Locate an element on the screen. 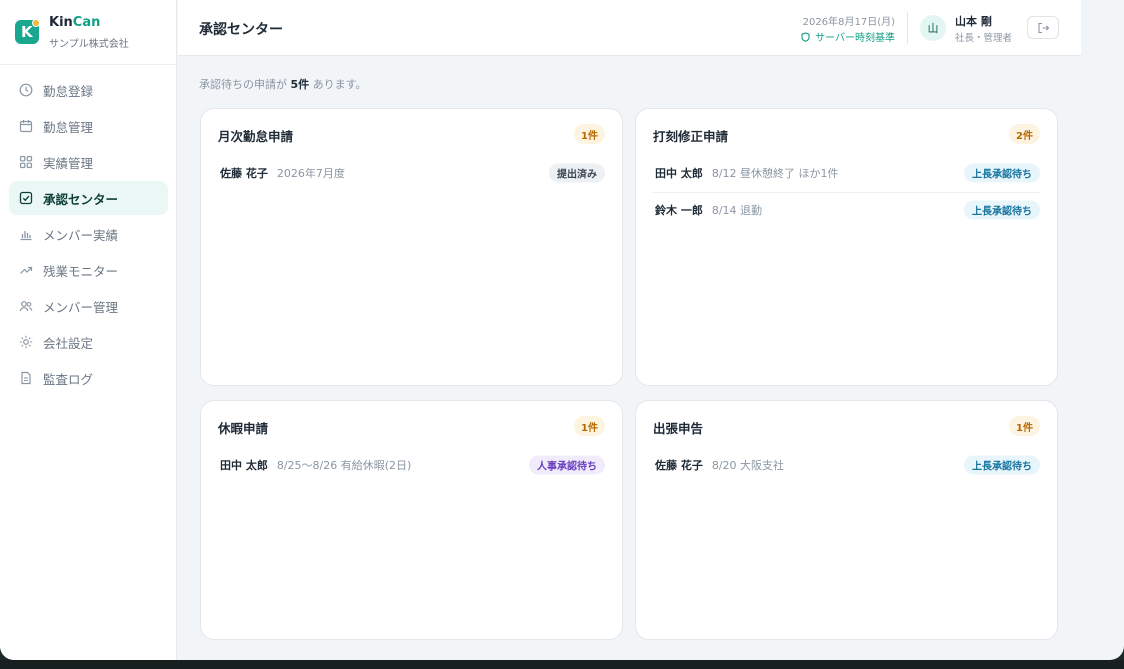 This screenshot has width=1124, height=669. summary-count: 5件 is located at coordinates (300, 84).